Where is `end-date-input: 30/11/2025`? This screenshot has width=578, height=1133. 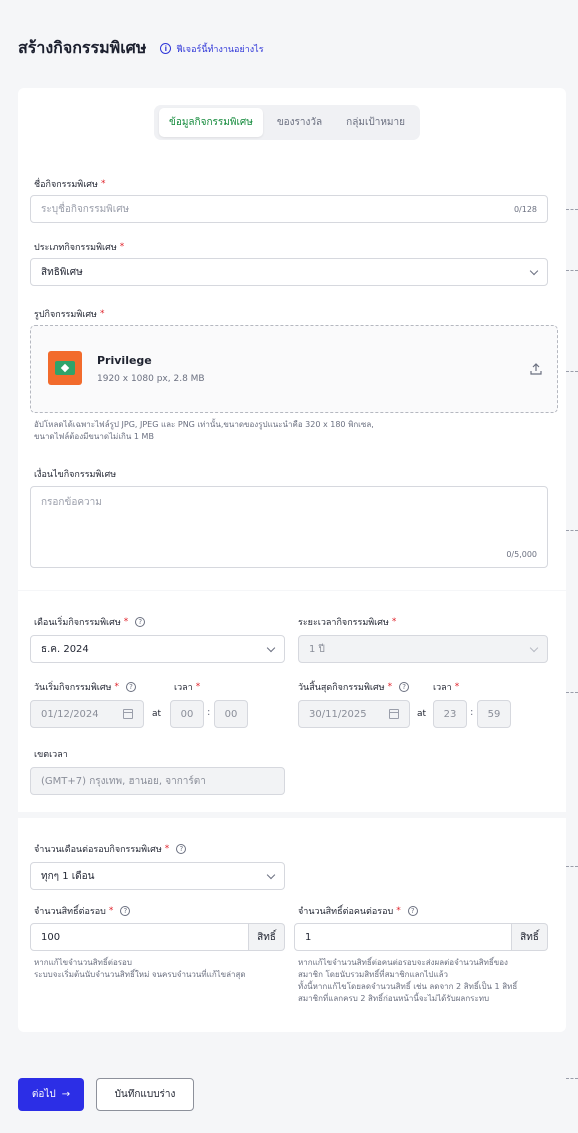
end-date-input: 30/11/2025 is located at coordinates (354, 714).